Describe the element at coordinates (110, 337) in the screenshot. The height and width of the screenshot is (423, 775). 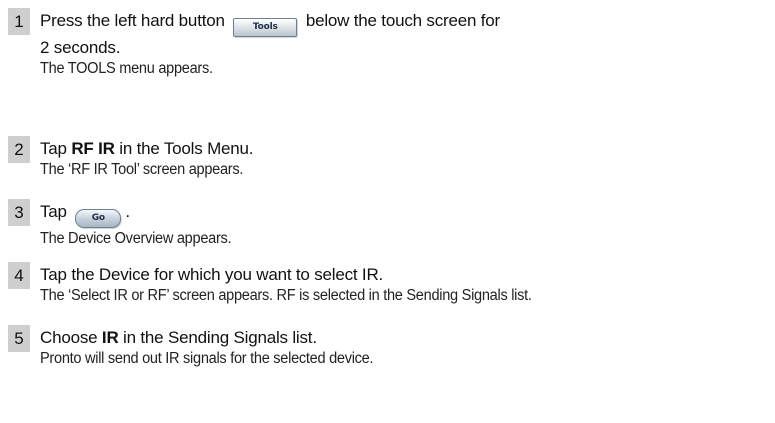
I see `instruction-bold: IR` at that location.